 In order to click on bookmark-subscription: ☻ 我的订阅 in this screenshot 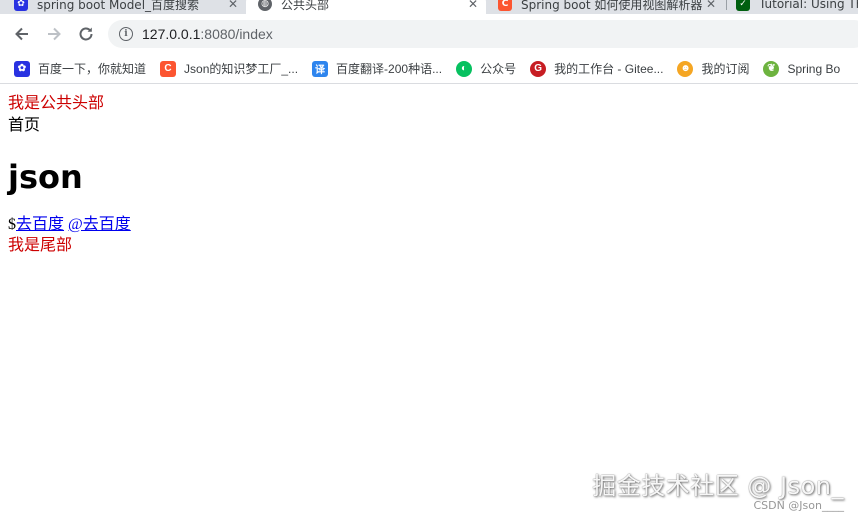, I will do `click(713, 69)`.